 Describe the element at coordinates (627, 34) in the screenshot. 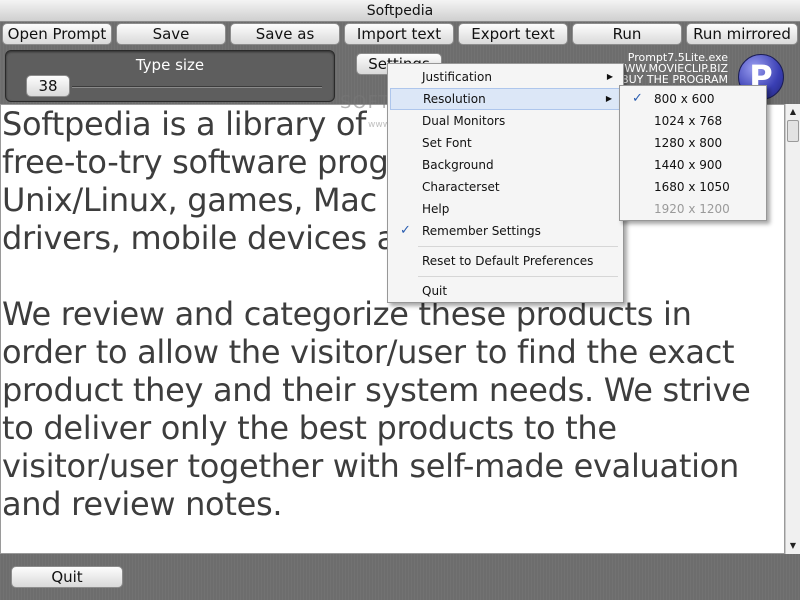

I see `run-button: Run` at that location.